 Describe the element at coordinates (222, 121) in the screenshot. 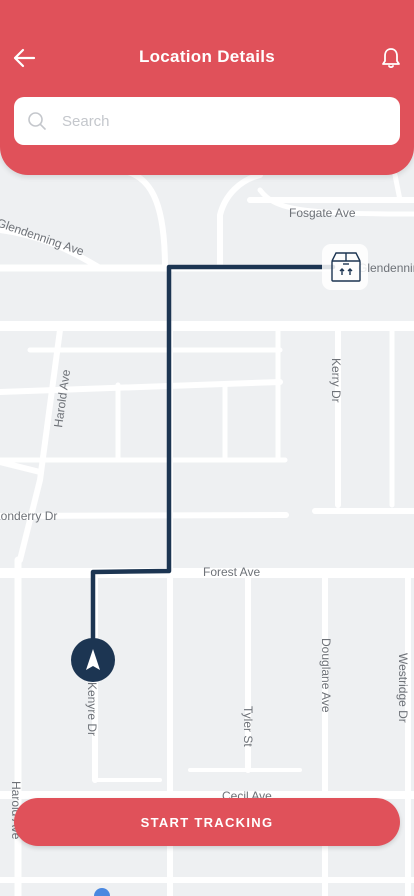

I see `search-input` at that location.